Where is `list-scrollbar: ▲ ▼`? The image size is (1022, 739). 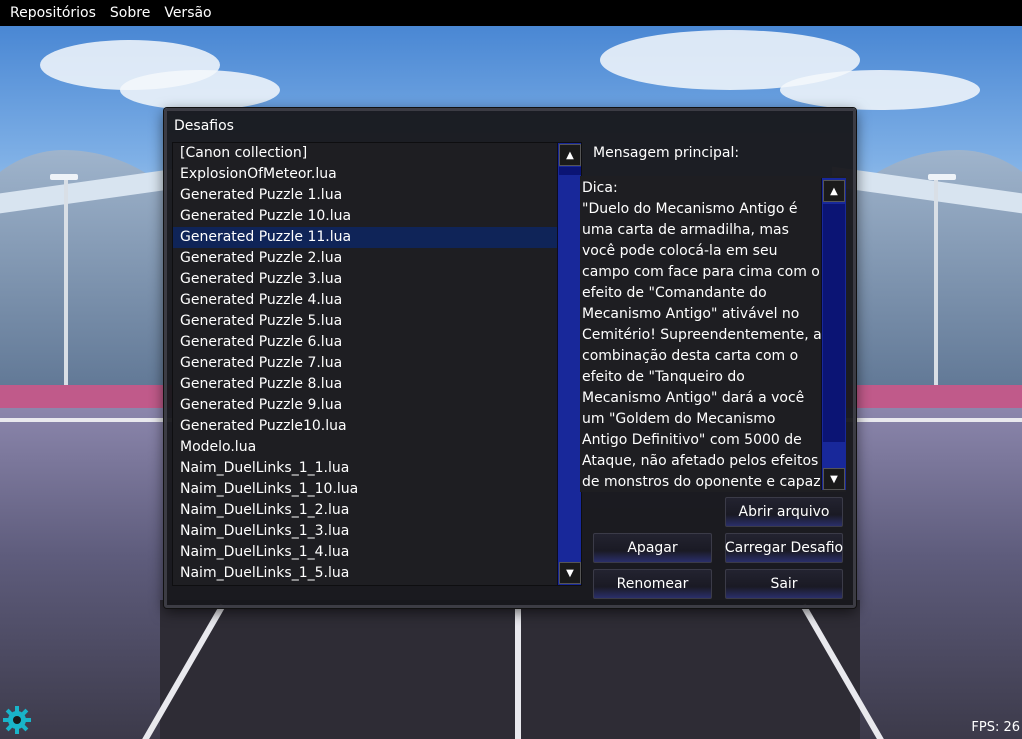 list-scrollbar: ▲ ▼ is located at coordinates (569, 364).